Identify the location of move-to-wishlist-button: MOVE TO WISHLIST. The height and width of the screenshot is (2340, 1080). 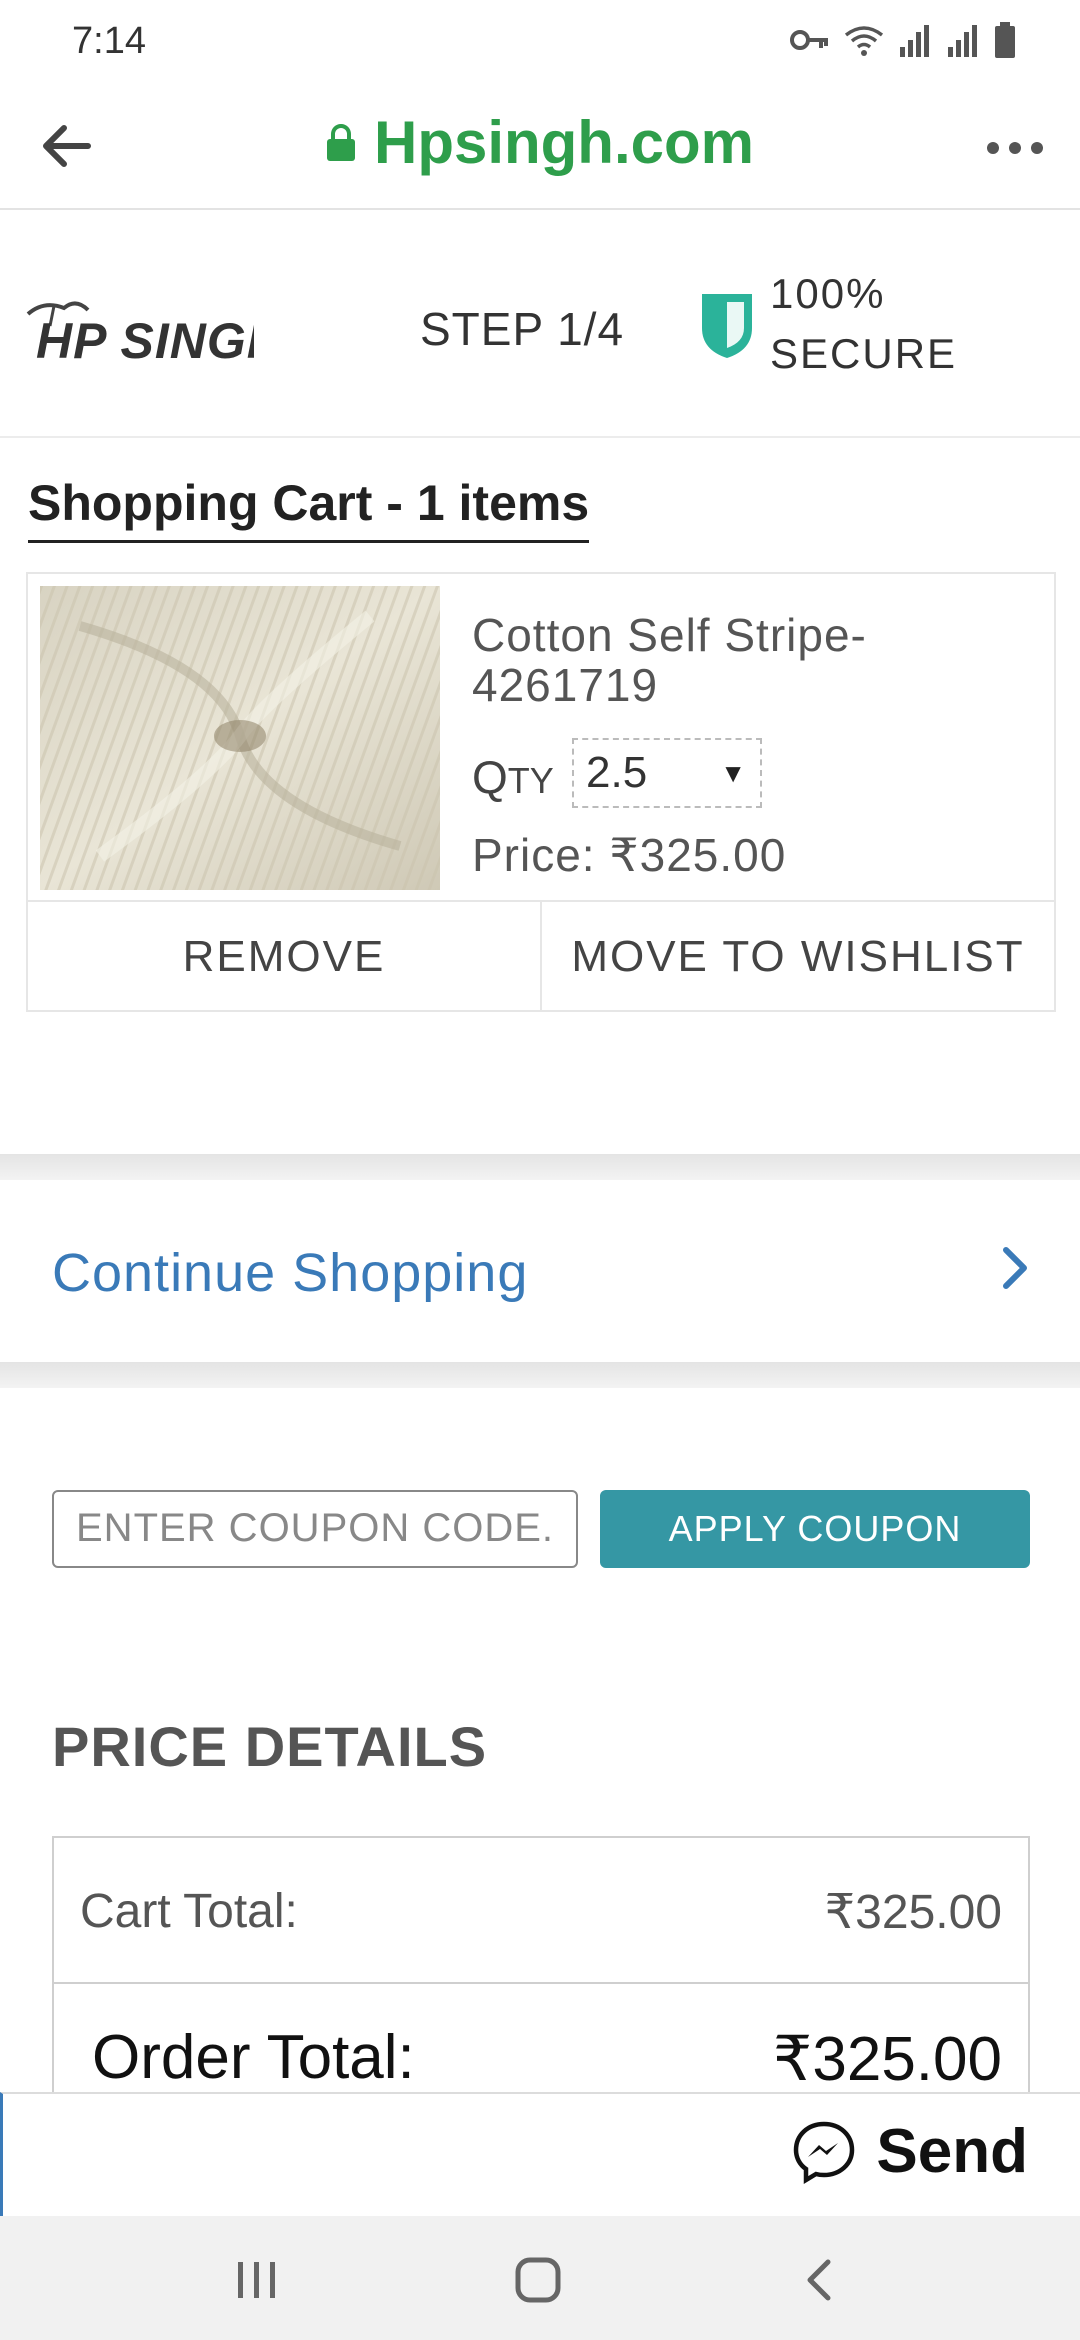
(797, 957).